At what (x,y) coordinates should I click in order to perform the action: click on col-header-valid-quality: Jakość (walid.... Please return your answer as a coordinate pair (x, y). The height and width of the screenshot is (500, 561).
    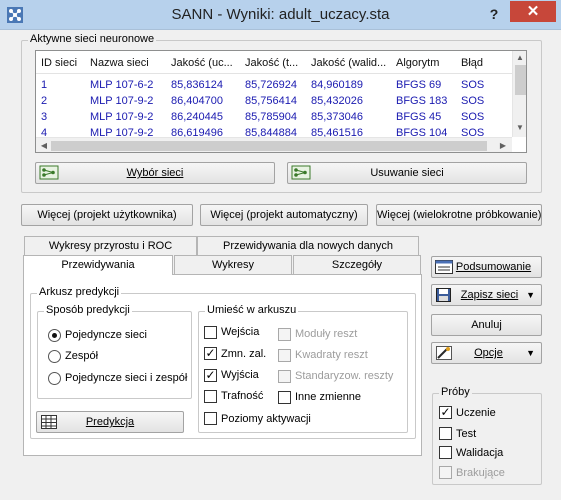
    Looking at the image, I should click on (352, 63).